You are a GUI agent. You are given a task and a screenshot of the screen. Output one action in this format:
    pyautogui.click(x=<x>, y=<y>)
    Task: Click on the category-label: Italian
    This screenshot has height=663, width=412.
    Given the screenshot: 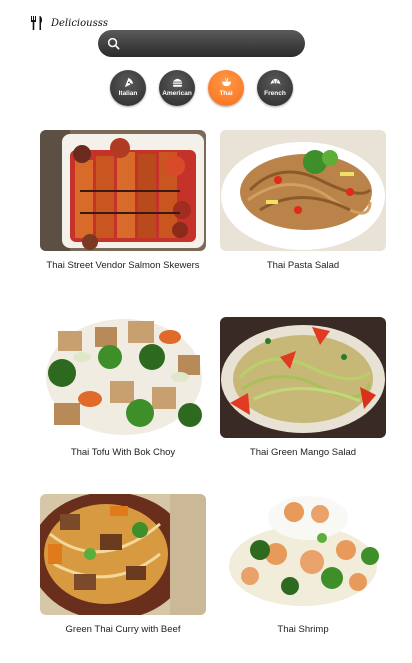 What is the action you would take?
    pyautogui.click(x=128, y=93)
    